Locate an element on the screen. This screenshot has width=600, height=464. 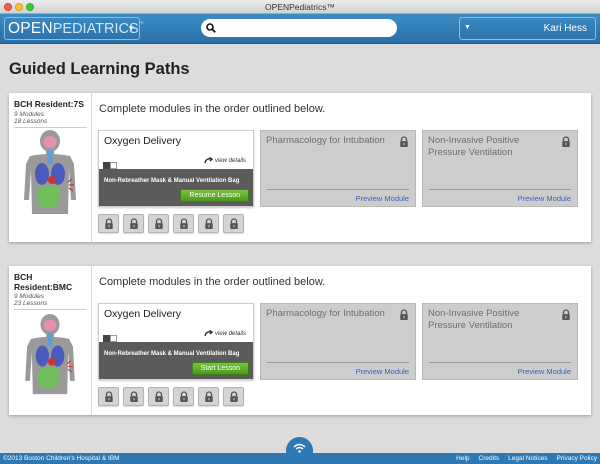
user-menu: ▼ Kari Hess is located at coordinates (527, 28).